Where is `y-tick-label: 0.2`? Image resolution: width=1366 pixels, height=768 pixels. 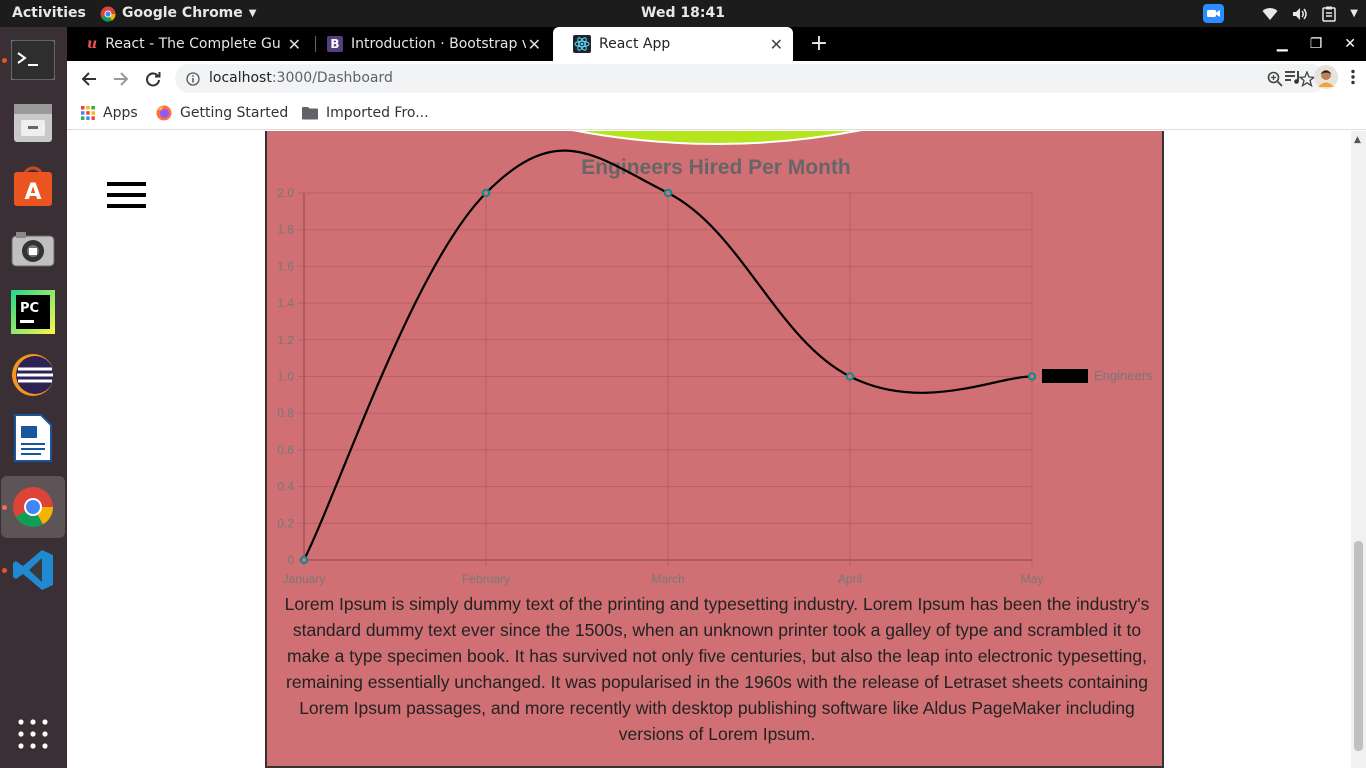
y-tick-label: 0.2 is located at coordinates (285, 523).